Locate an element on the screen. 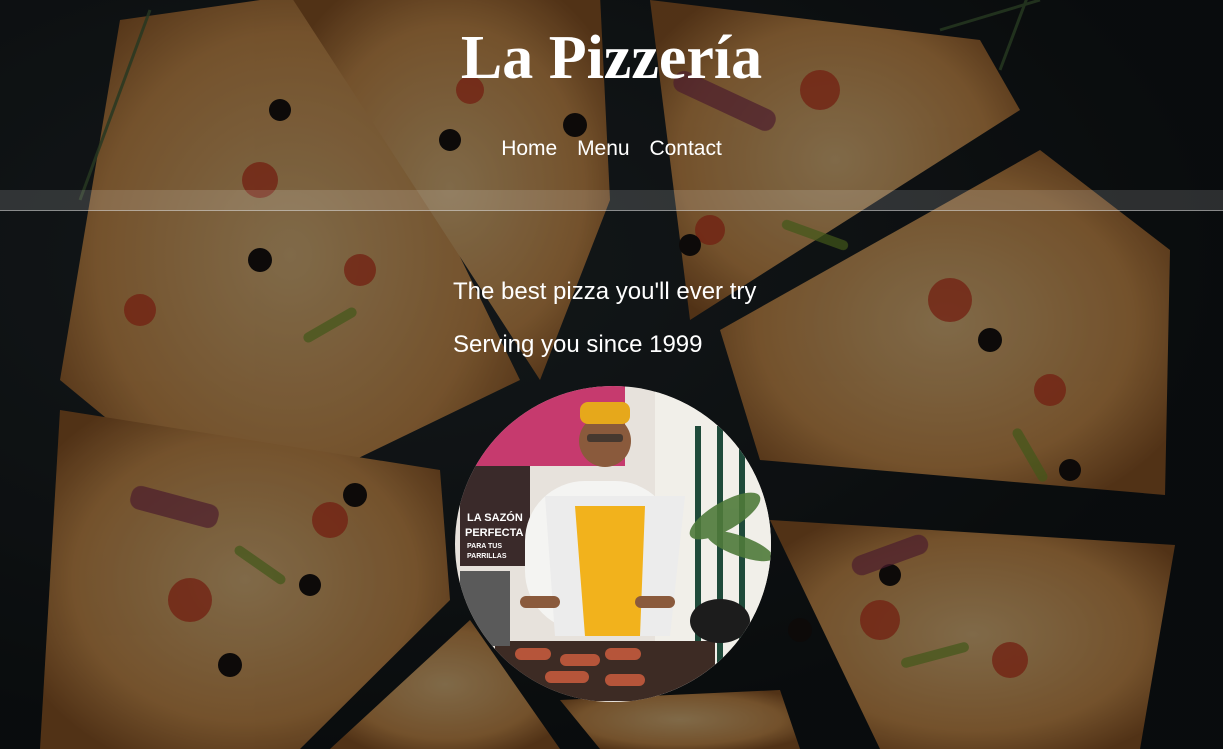 Image resolution: width=1223 pixels, height=749 pixels. svg-text: PERFECTA is located at coordinates (494, 533).